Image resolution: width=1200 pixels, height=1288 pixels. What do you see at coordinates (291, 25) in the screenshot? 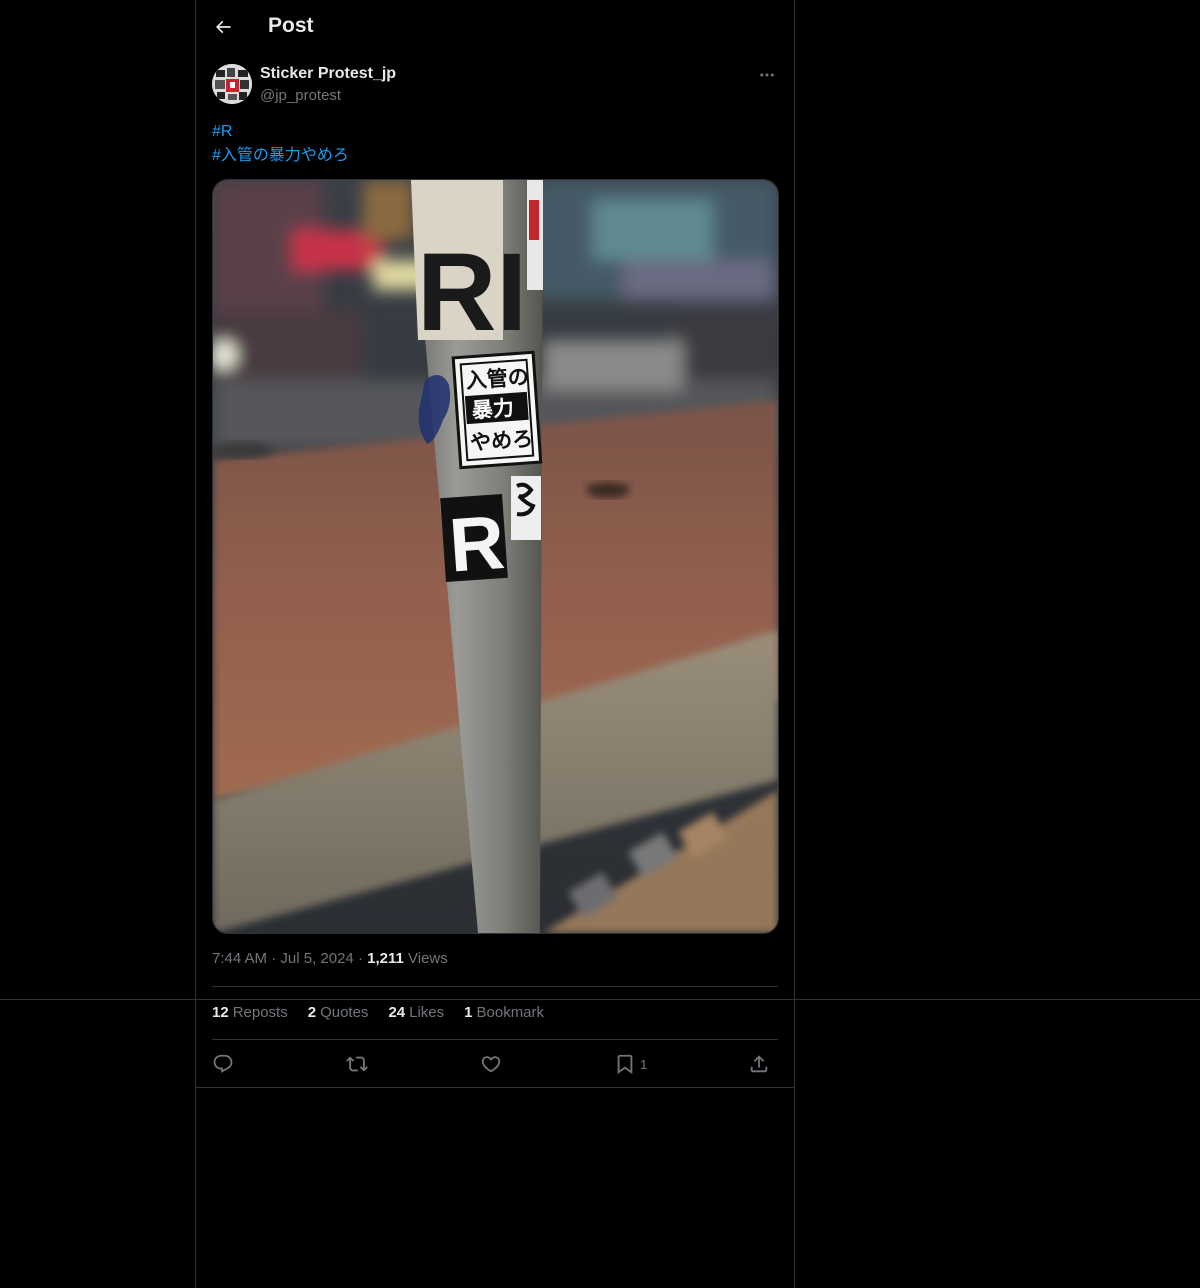
I see `page-title: Post` at bounding box center [291, 25].